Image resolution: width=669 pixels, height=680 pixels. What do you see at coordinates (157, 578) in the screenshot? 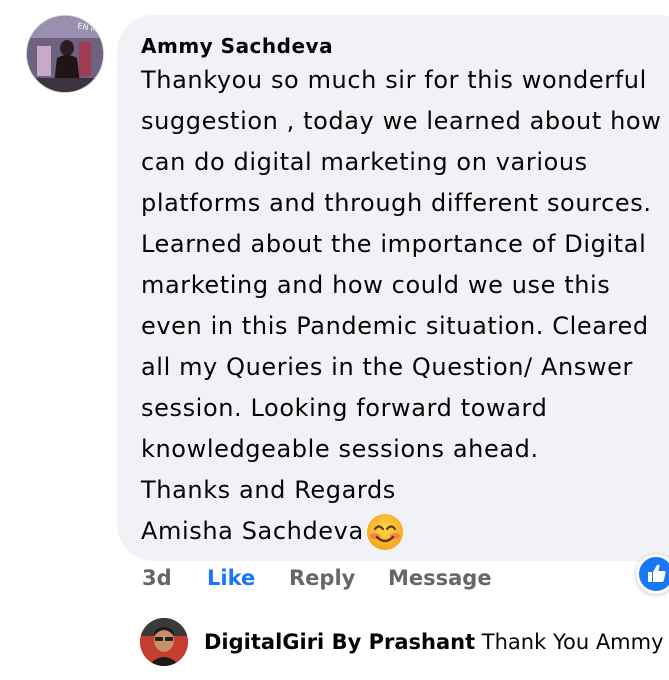
I see `comment-timestamp: 3d` at bounding box center [157, 578].